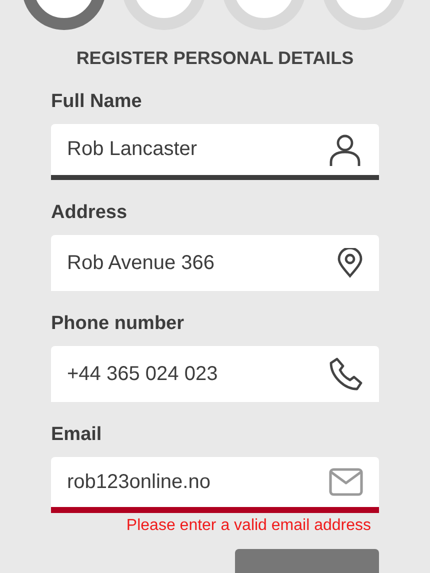 The height and width of the screenshot is (573, 430). What do you see at coordinates (215, 152) in the screenshot?
I see `input-field: Rob Lancaster` at bounding box center [215, 152].